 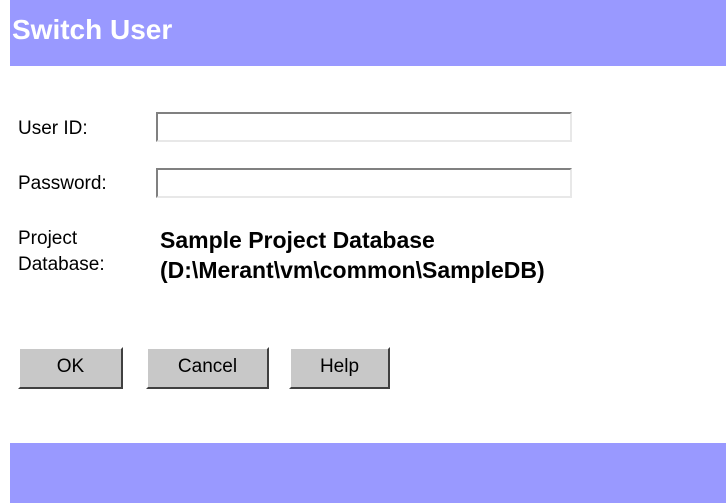 I want to click on help-button-label: Help, so click(x=339, y=366).